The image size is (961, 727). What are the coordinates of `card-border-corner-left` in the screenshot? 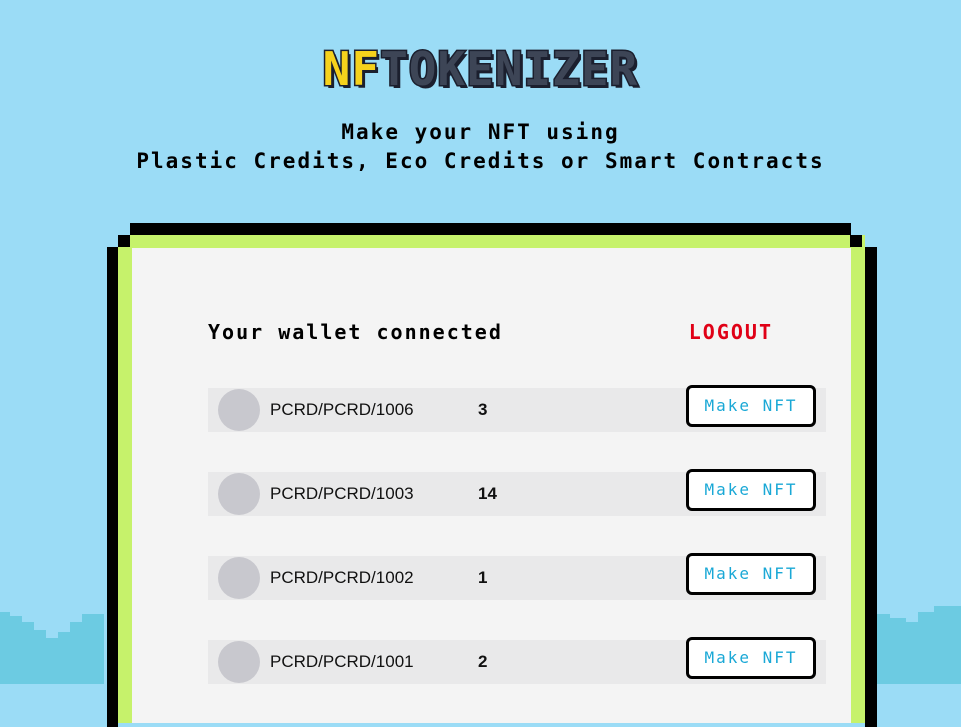 It's located at (124, 241).